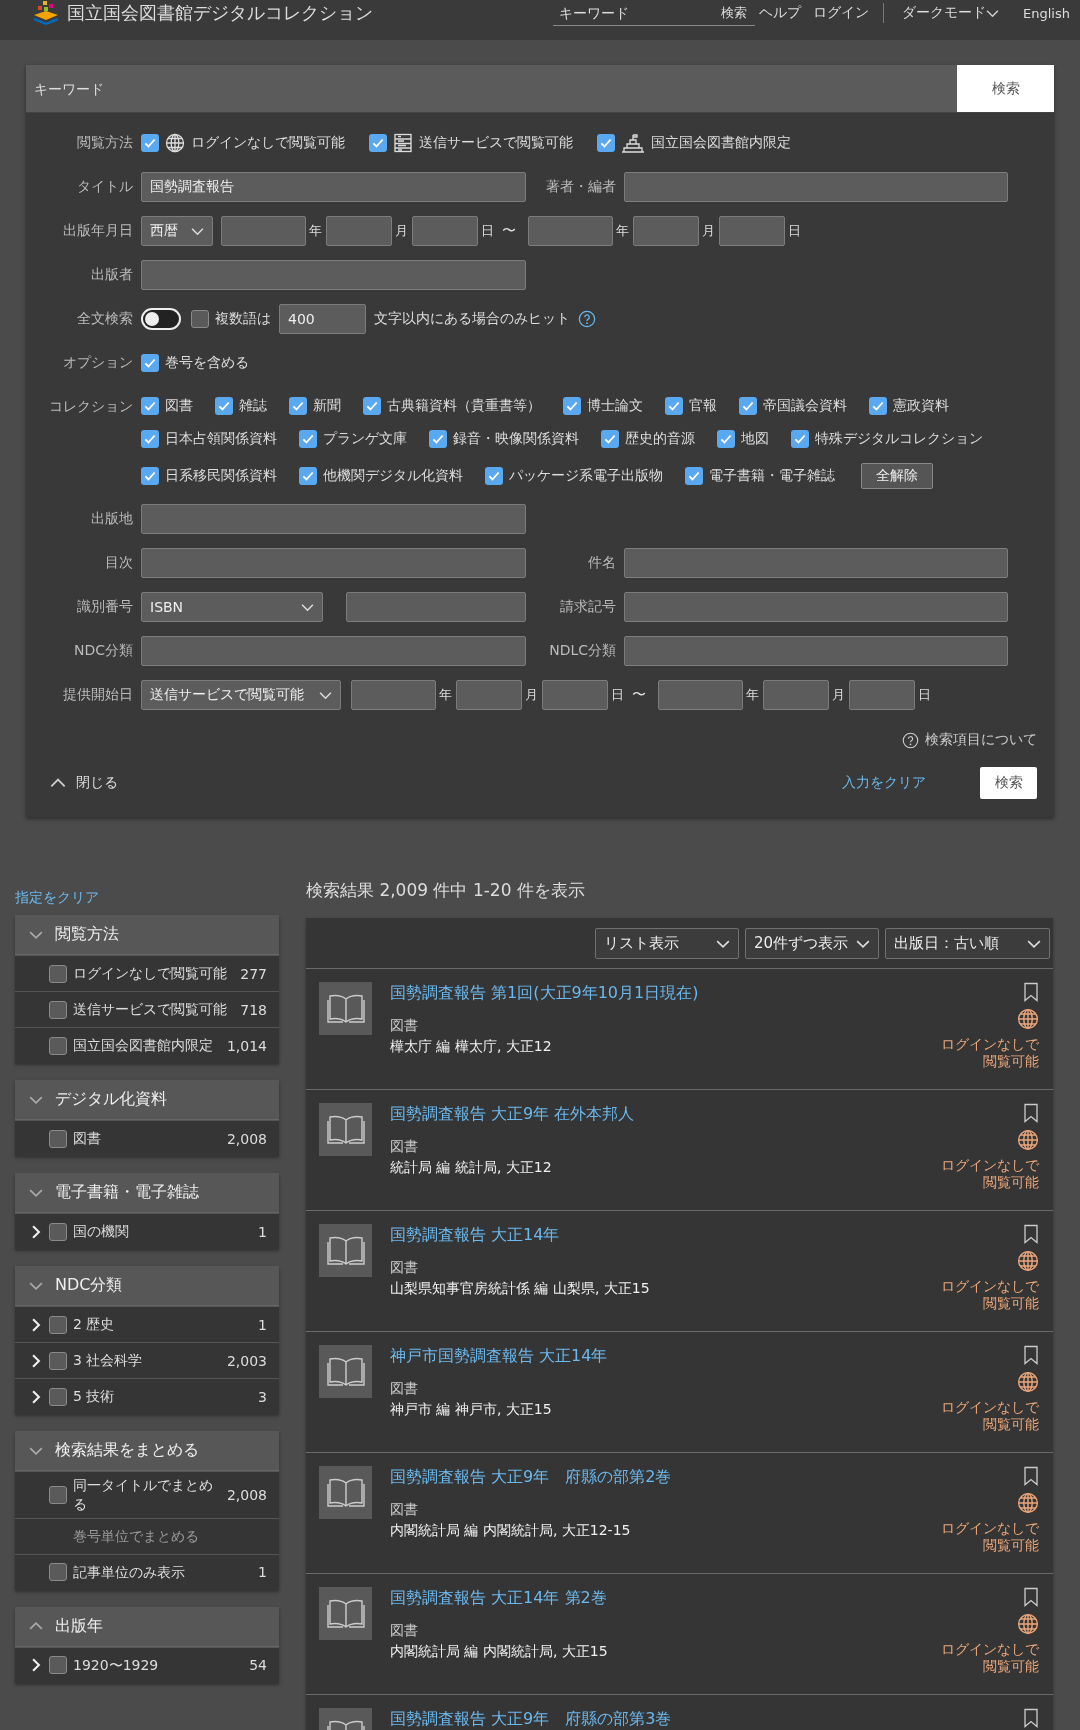  Describe the element at coordinates (147, 1535) in the screenshot. I see `facet-item: 巻号単位でまとめる` at that location.